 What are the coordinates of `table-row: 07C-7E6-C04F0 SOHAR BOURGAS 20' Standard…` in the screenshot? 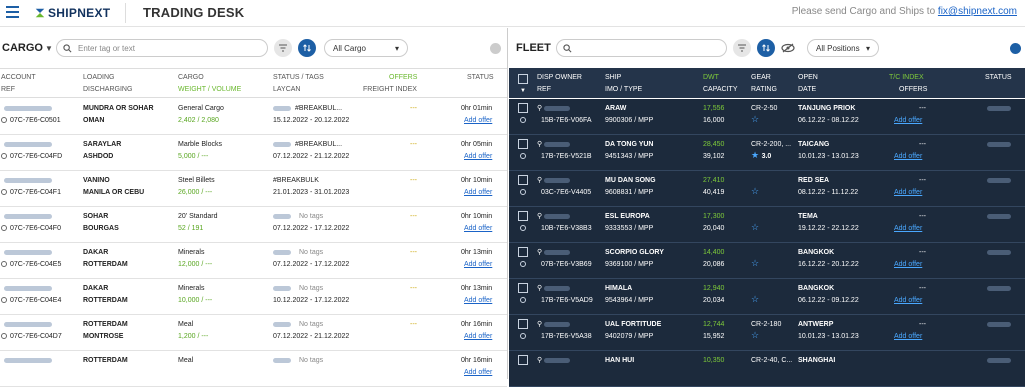 It's located at (253, 225).